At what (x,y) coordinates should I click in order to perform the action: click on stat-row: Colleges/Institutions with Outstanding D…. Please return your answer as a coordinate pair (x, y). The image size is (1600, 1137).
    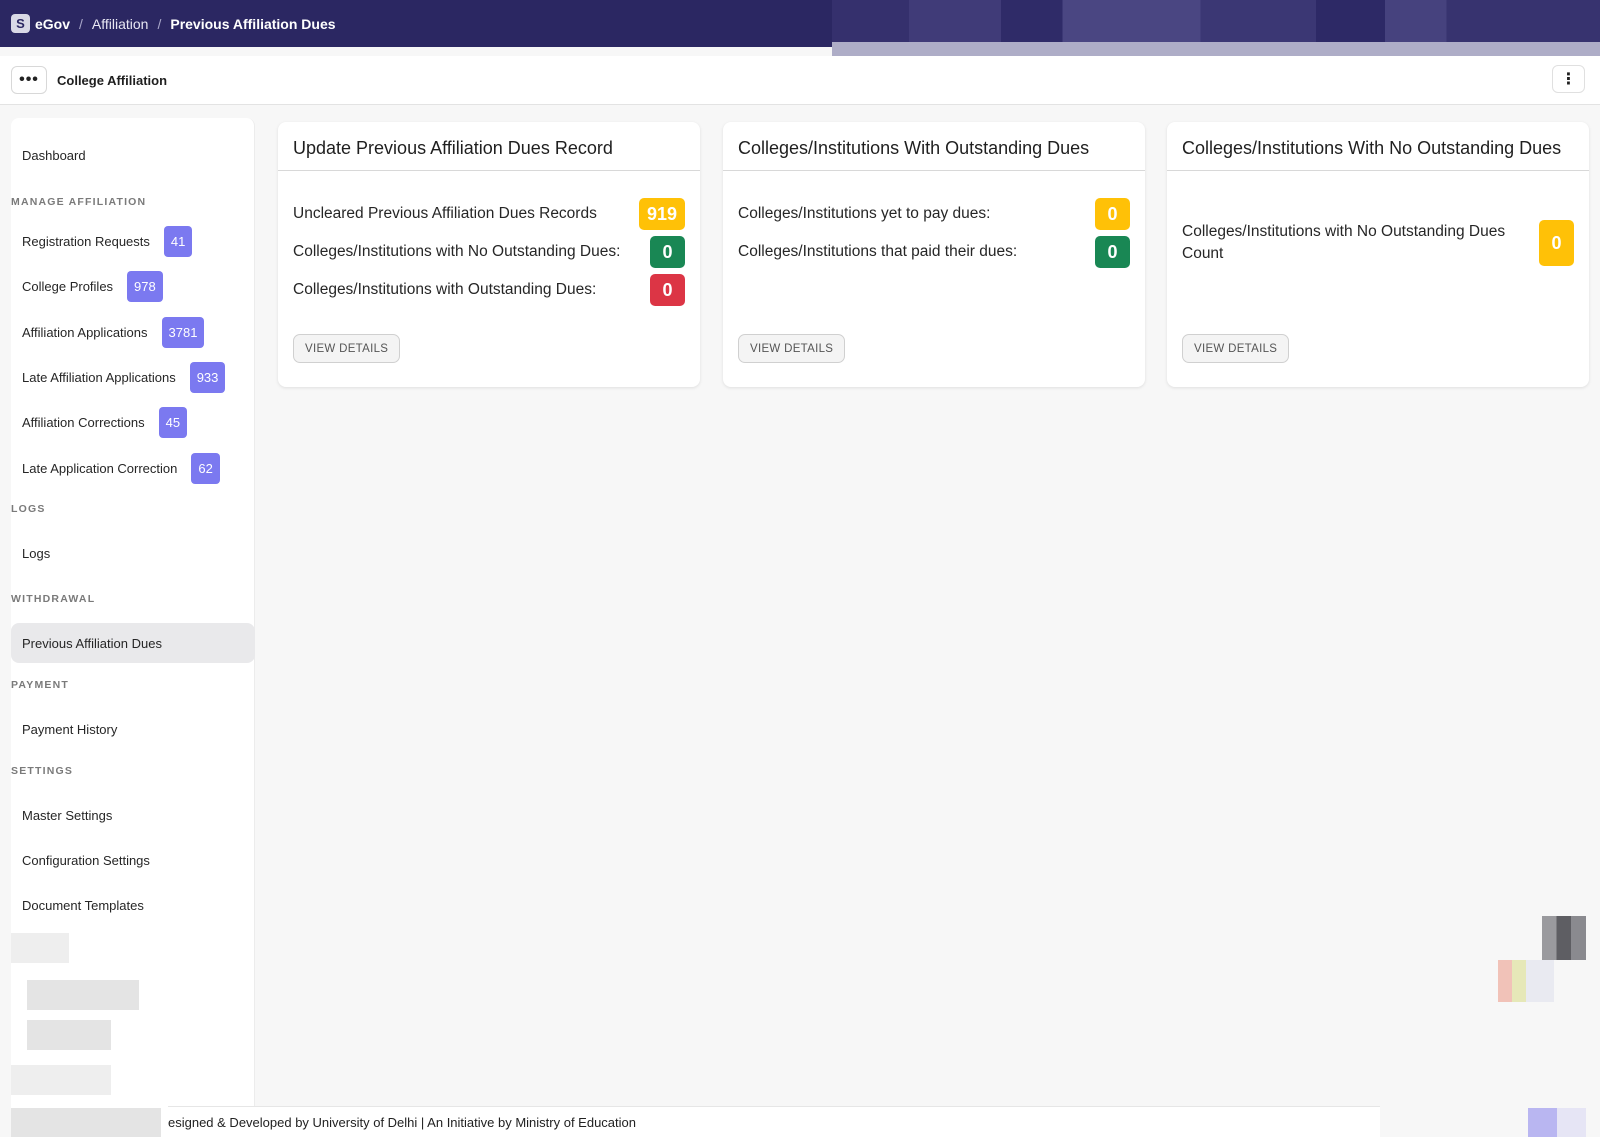
    Looking at the image, I should click on (489, 290).